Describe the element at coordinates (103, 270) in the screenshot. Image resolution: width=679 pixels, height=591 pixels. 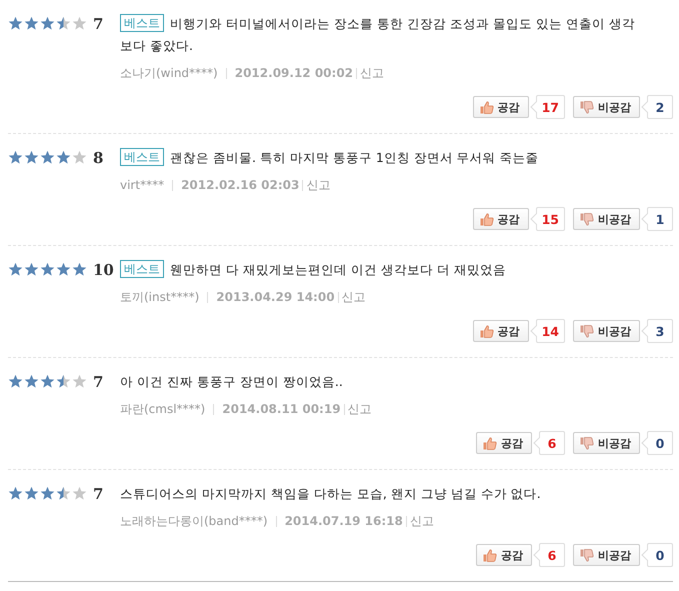
I see `rating-score: 10` at that location.